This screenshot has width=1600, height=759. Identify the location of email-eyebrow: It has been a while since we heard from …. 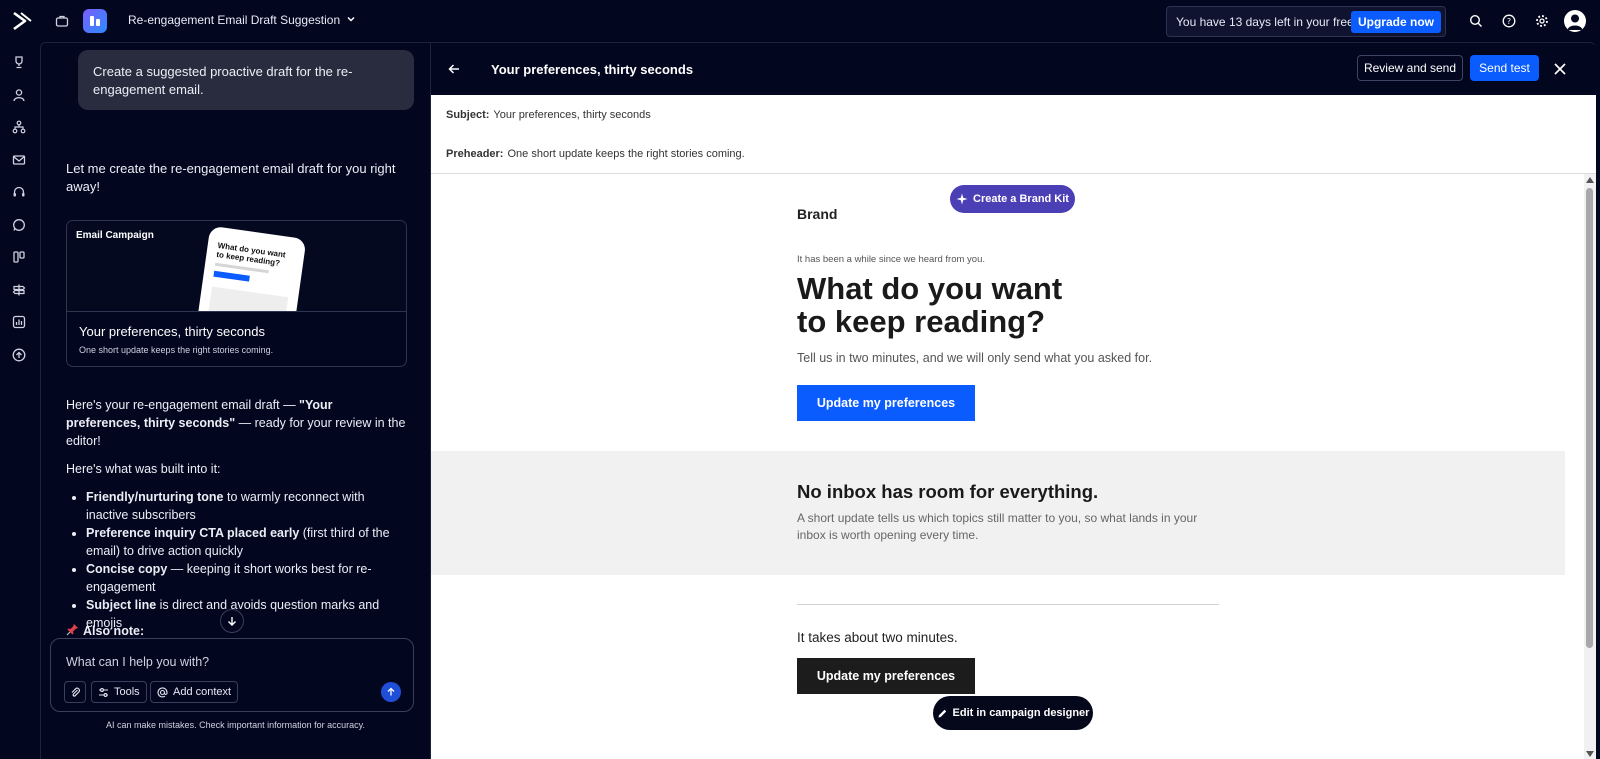
(891, 259).